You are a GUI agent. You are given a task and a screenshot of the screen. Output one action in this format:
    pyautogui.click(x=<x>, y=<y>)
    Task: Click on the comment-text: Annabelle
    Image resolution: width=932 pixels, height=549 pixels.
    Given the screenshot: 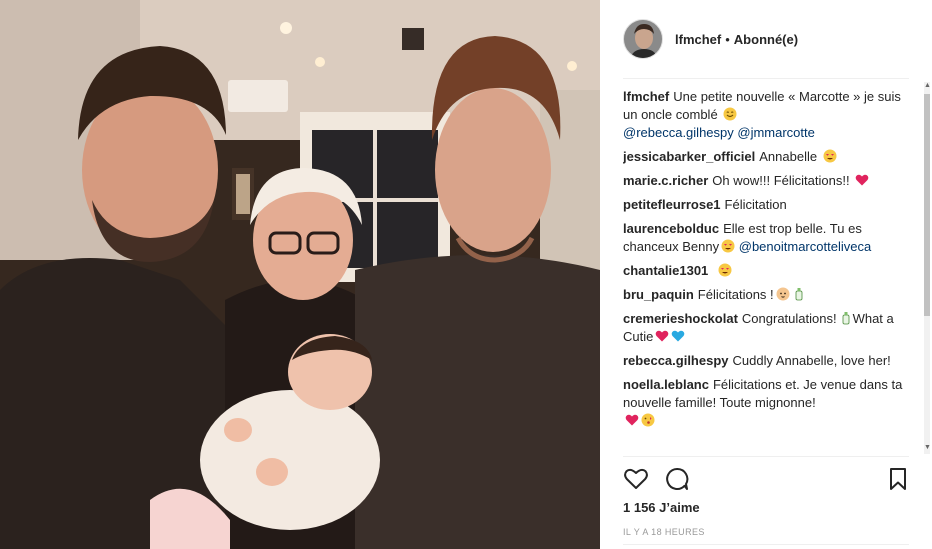 What is the action you would take?
    pyautogui.click(x=788, y=156)
    